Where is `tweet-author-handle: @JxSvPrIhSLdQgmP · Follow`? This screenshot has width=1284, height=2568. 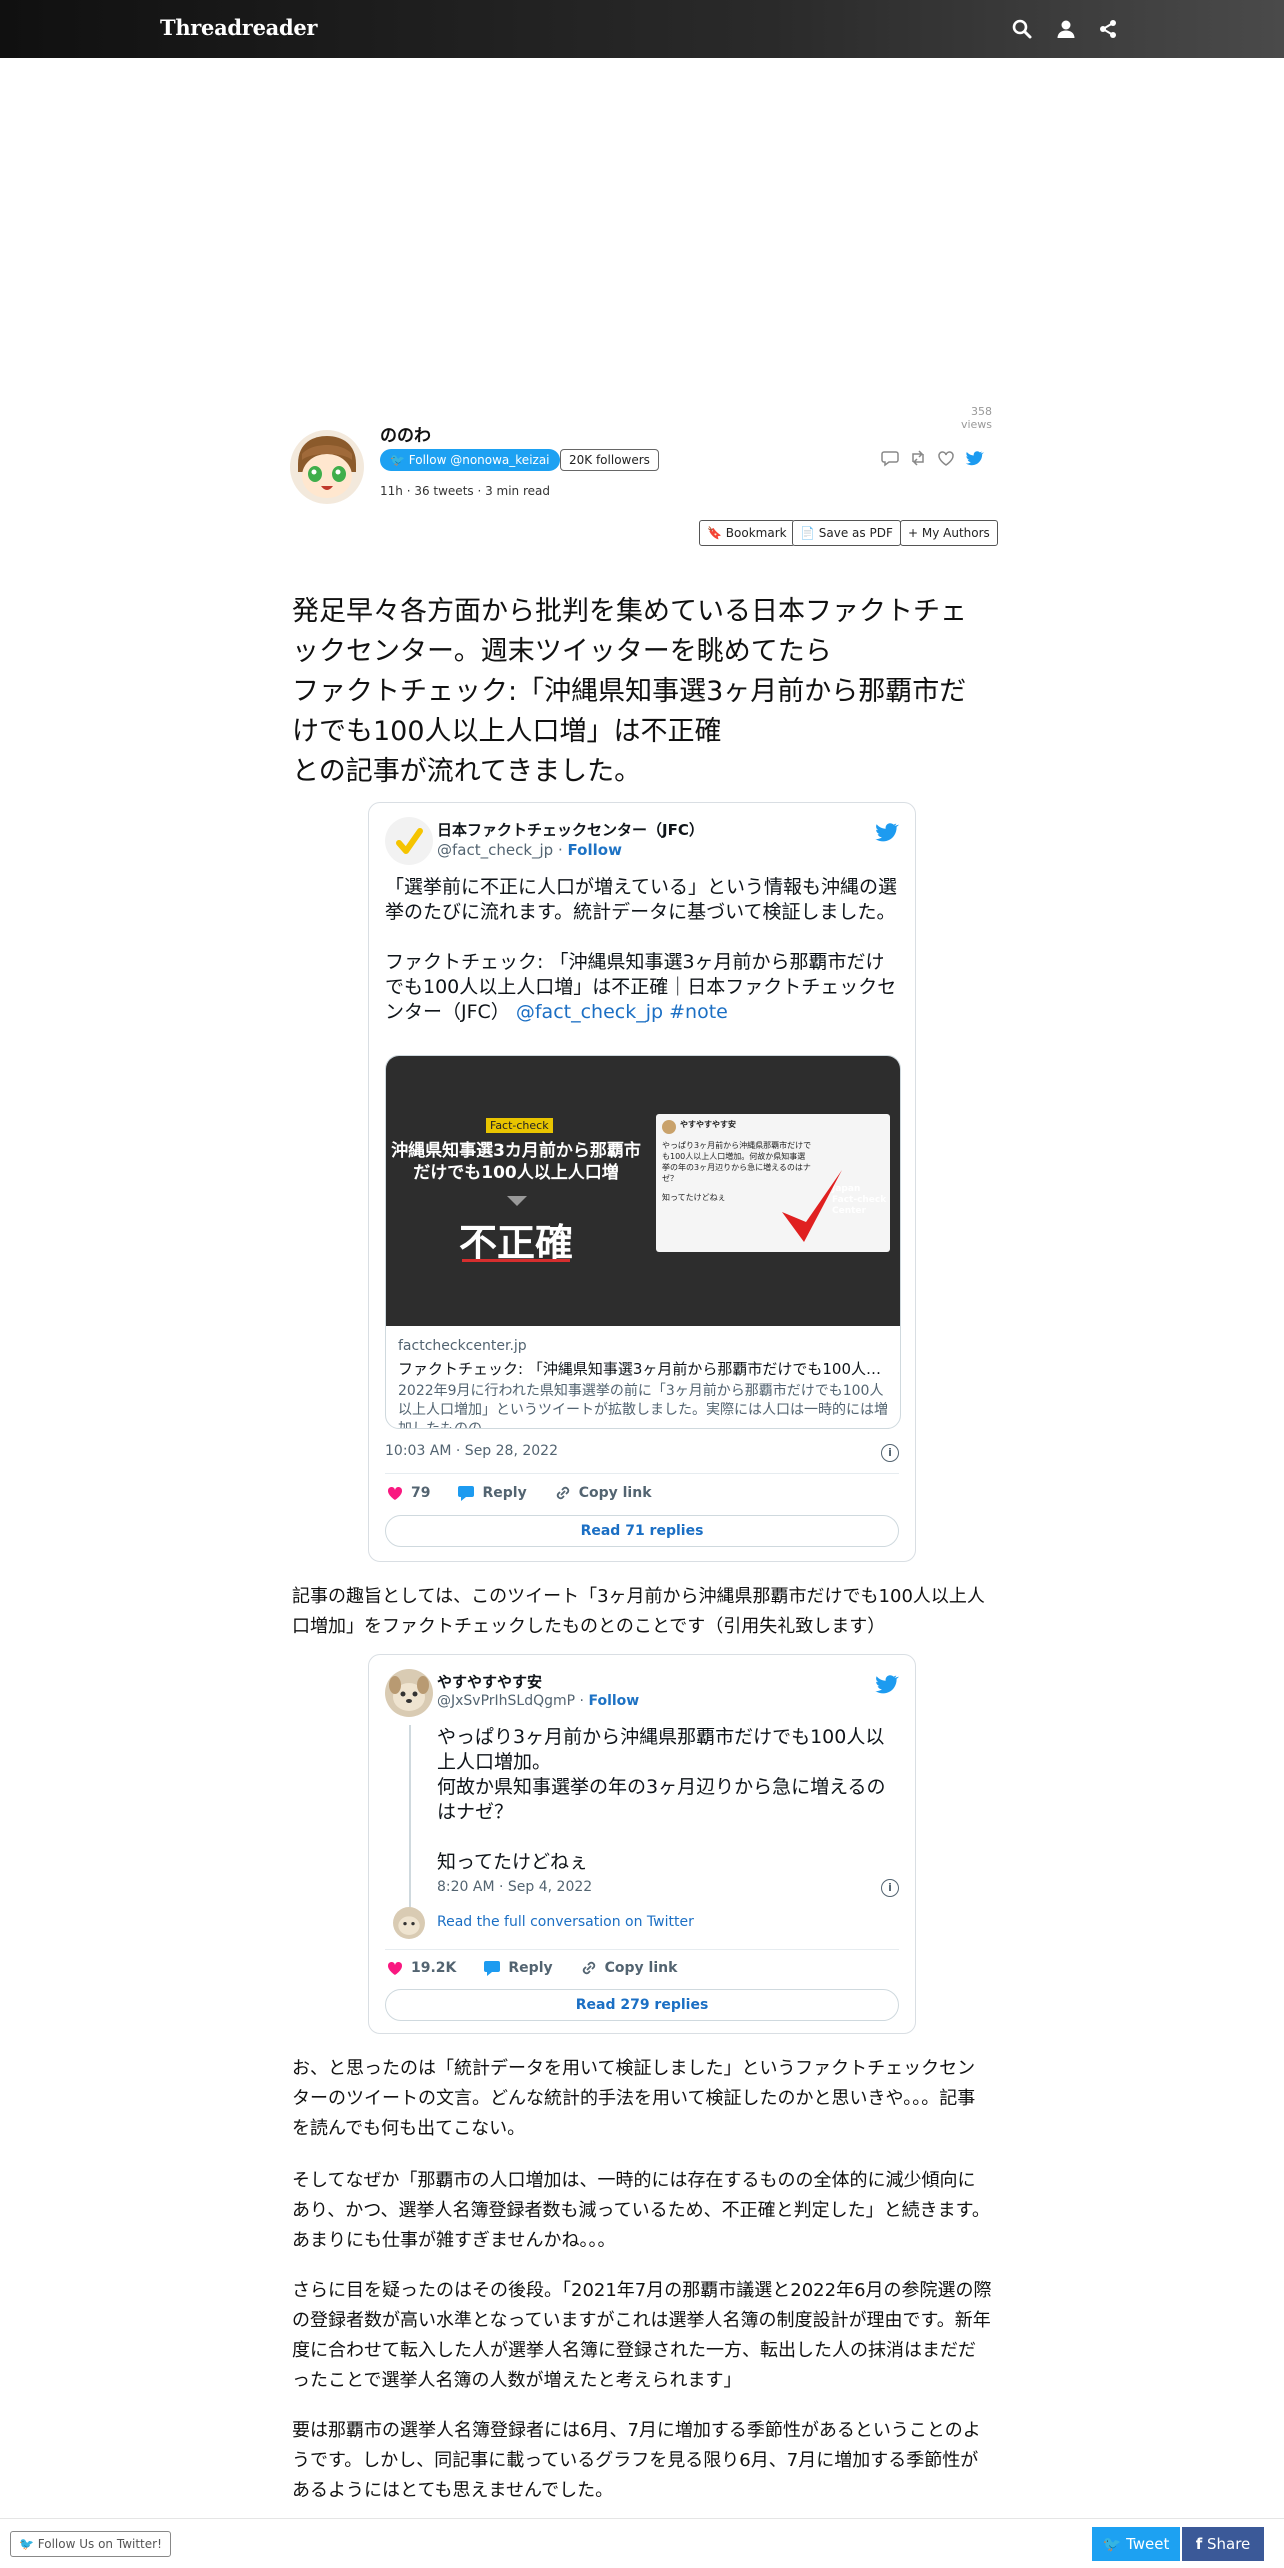 tweet-author-handle: @JxSvPrIhSLdQgmP · Follow is located at coordinates (538, 1701).